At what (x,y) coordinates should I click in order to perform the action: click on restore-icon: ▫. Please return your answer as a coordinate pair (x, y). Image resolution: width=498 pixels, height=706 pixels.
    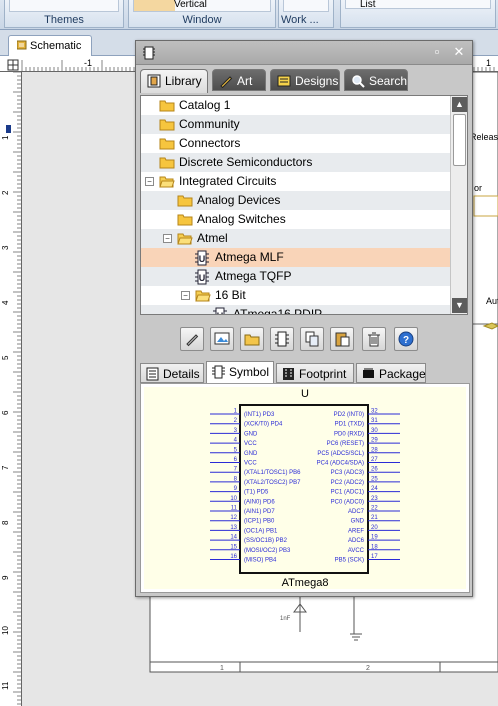
    Looking at the image, I should click on (437, 52).